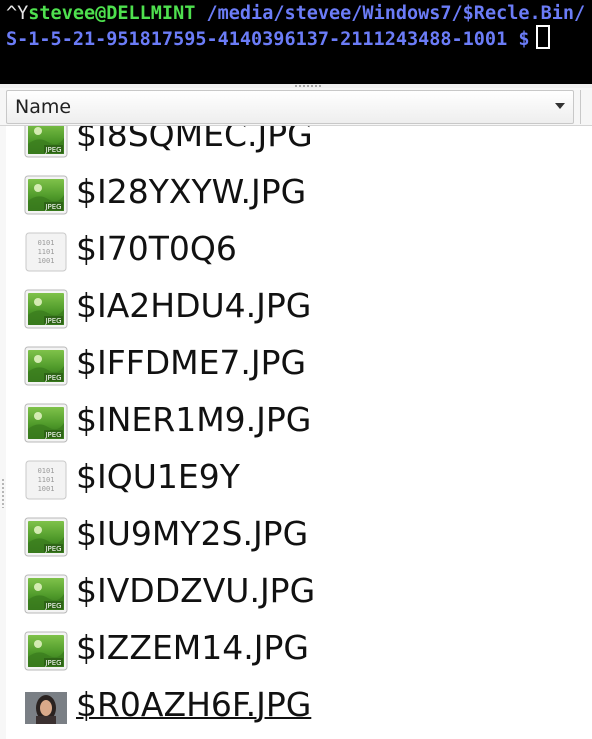 The height and width of the screenshot is (739, 592). Describe the element at coordinates (191, 362) in the screenshot. I see `file-name: $IFFDME7.JPG` at that location.